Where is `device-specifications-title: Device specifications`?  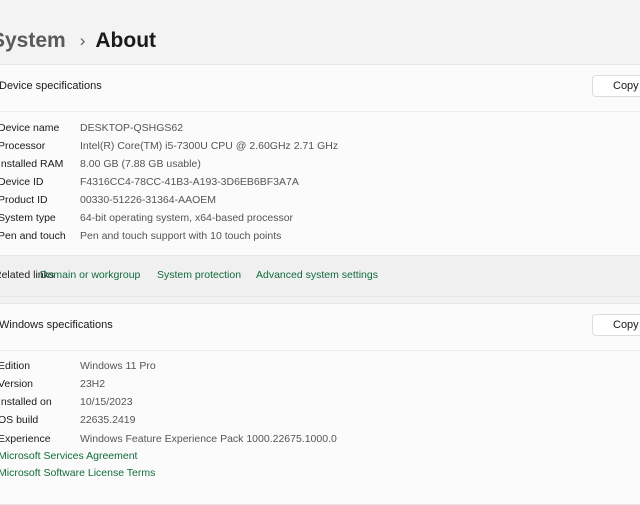
device-specifications-title: Device specifications is located at coordinates (51, 86).